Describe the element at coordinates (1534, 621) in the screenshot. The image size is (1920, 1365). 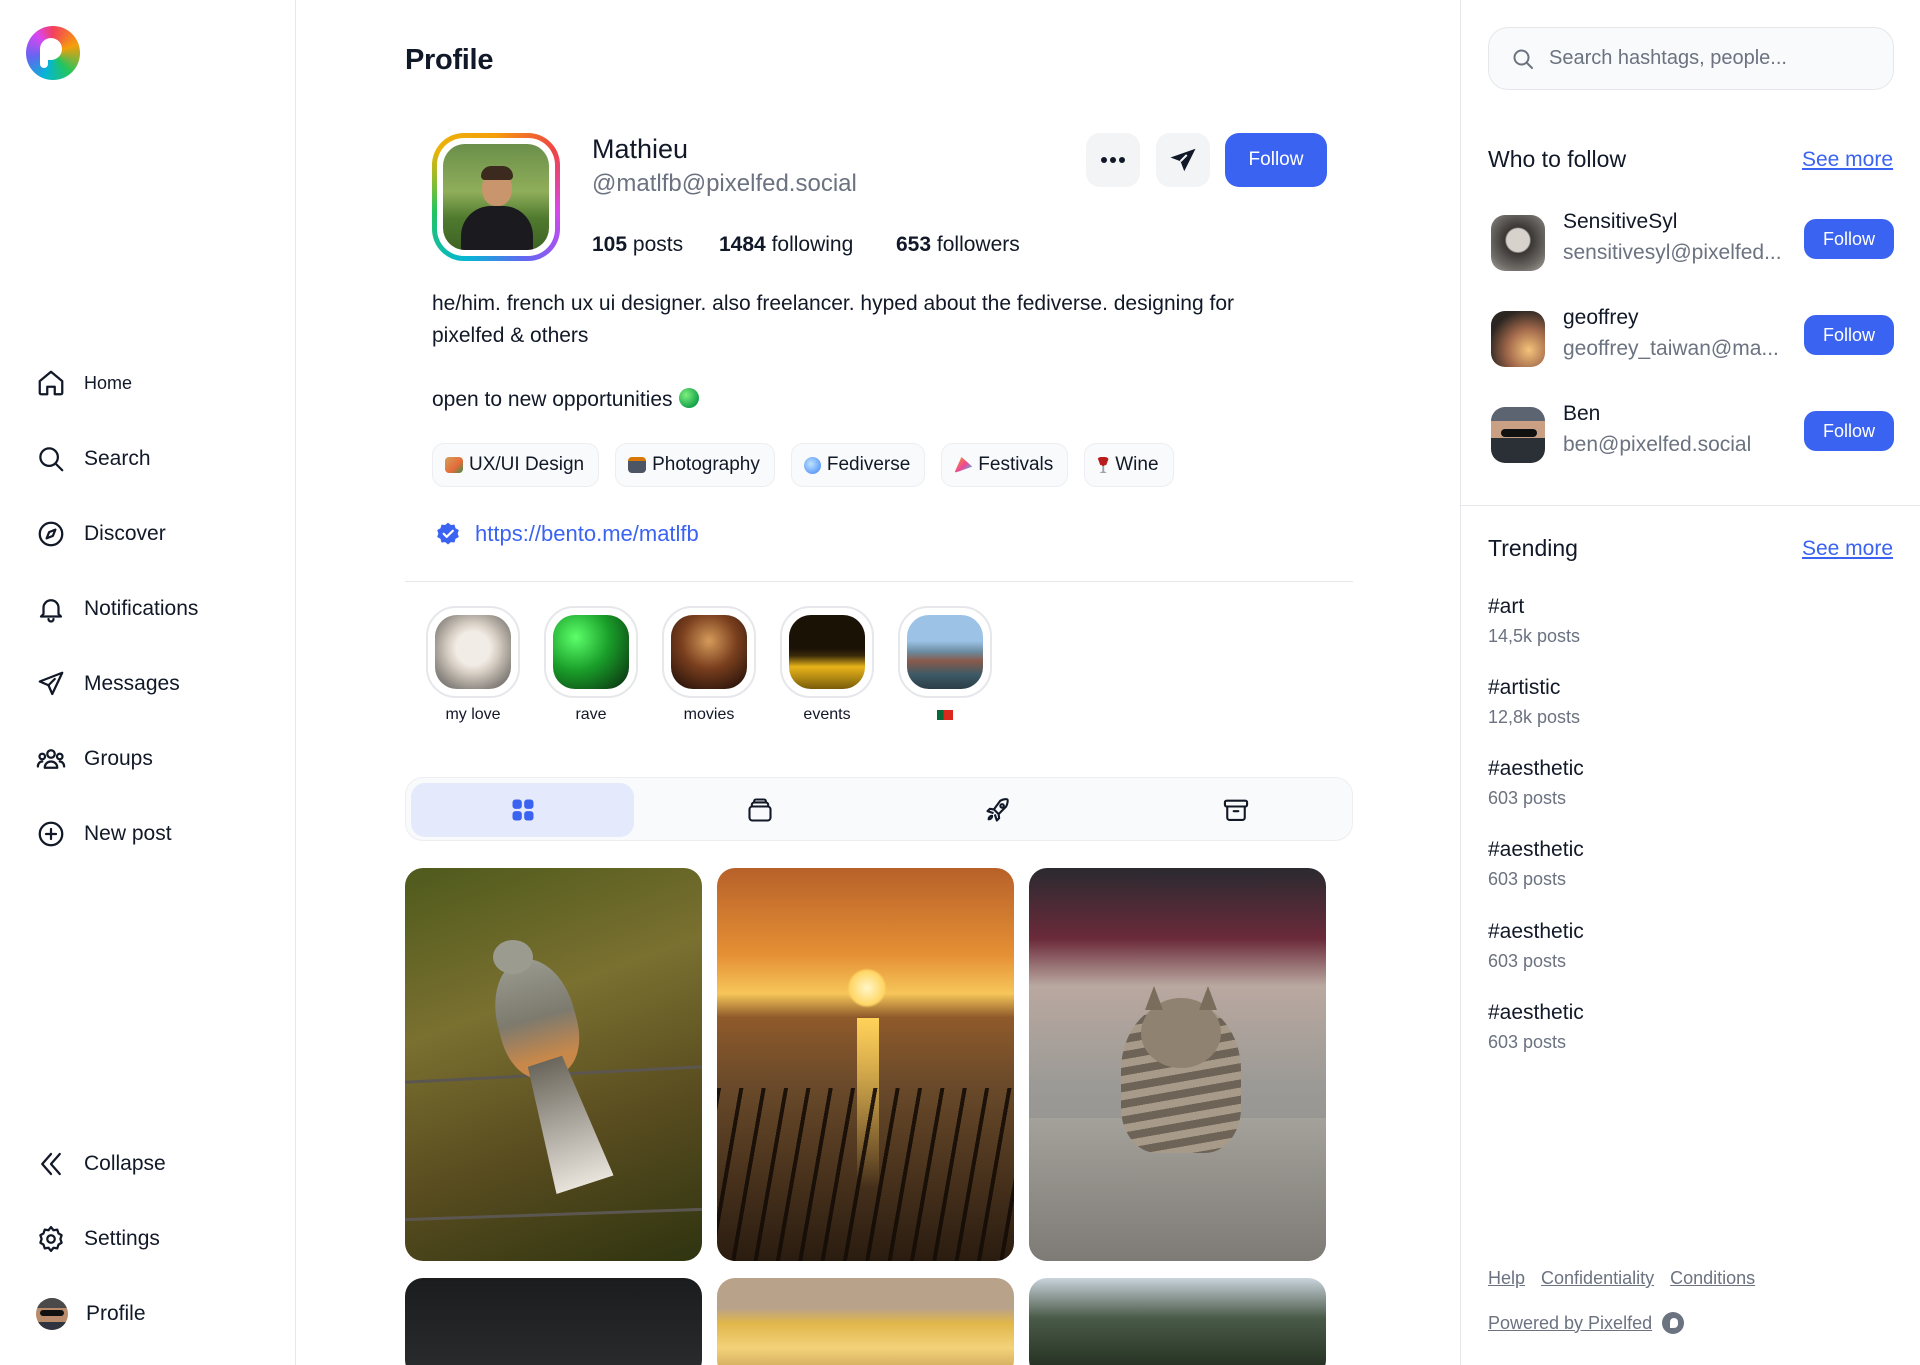
I see `trending-hashtag: #art 14,5k posts` at that location.